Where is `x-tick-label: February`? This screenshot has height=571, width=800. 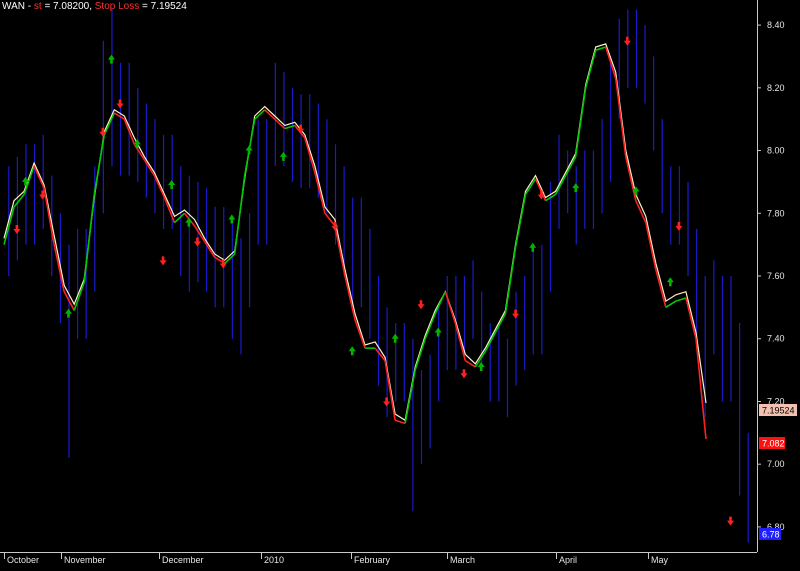
x-tick-label: February is located at coordinates (372, 560).